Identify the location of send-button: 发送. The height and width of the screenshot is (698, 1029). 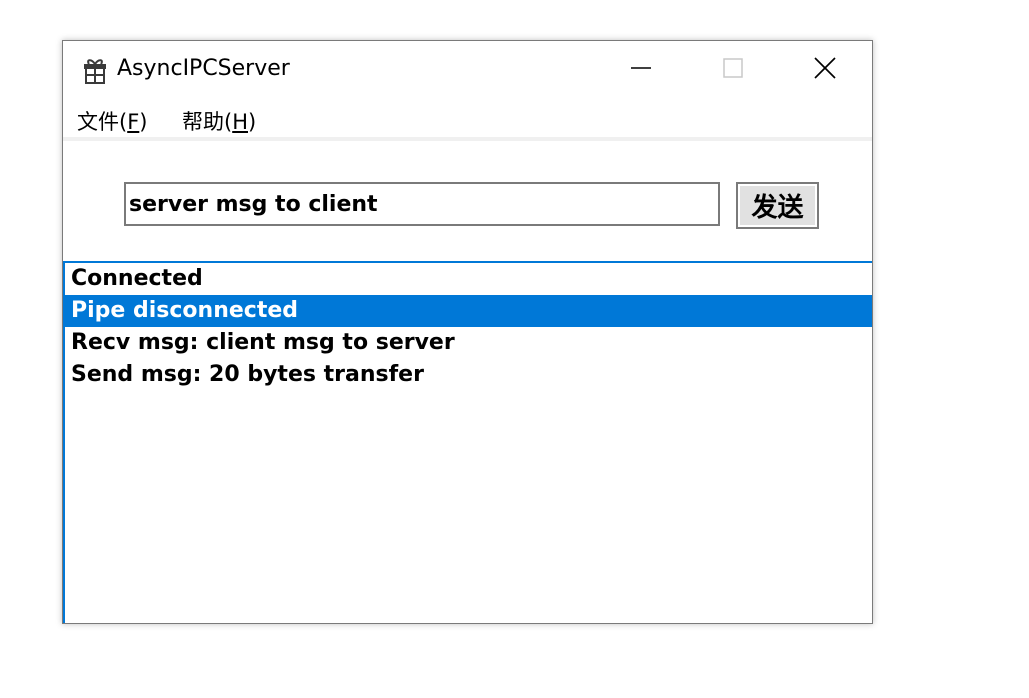
(777, 205).